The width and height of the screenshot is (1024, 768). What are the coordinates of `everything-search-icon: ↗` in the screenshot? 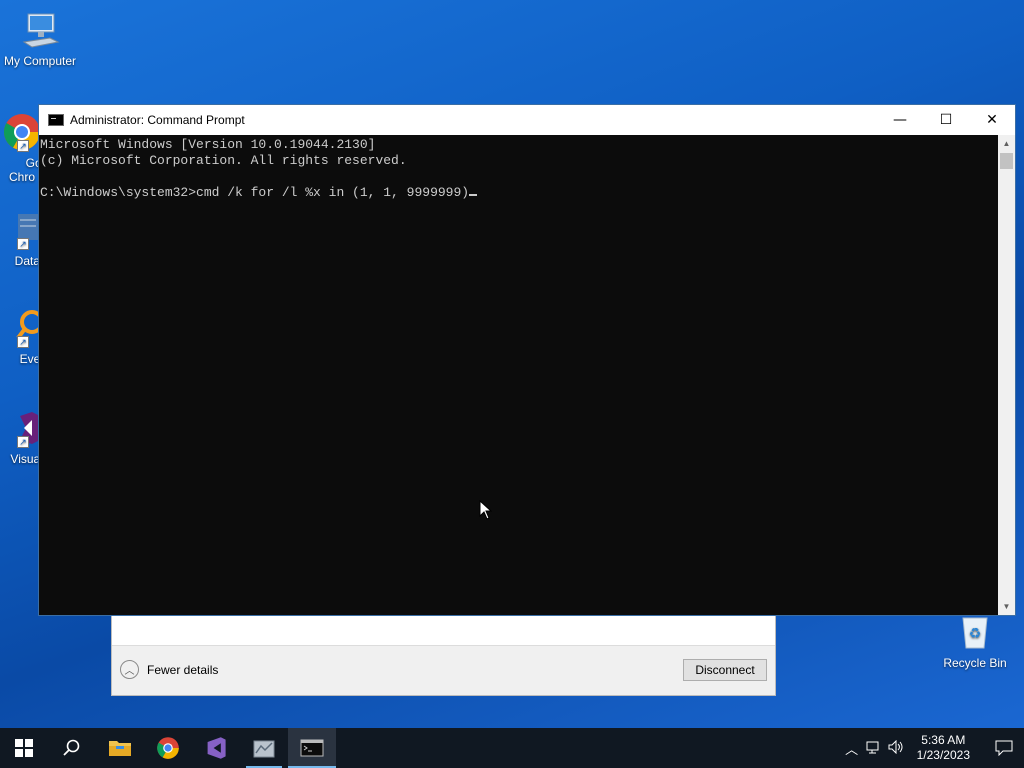 It's located at (23, 328).